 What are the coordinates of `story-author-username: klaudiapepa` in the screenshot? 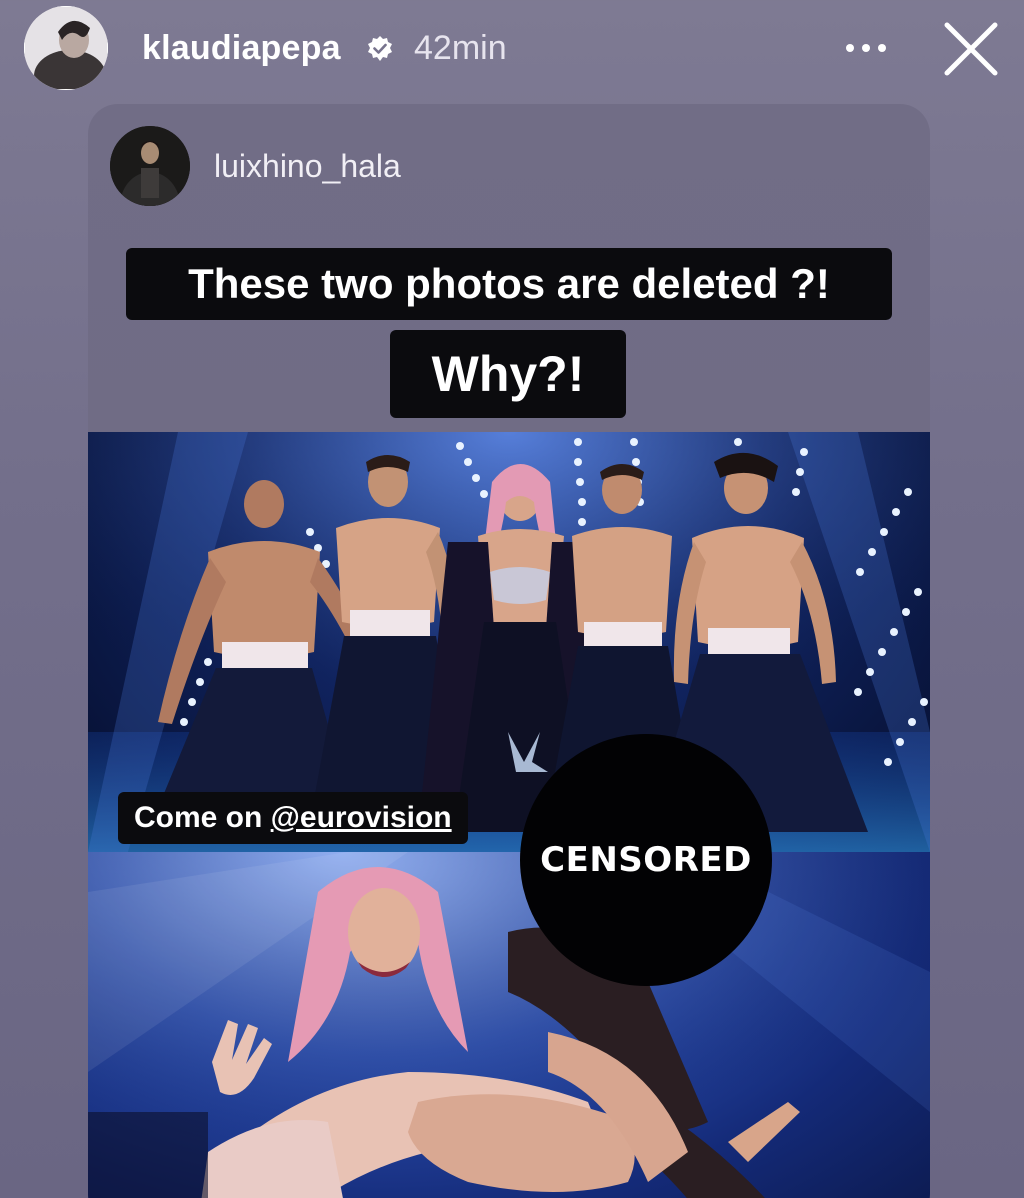 It's located at (241, 48).